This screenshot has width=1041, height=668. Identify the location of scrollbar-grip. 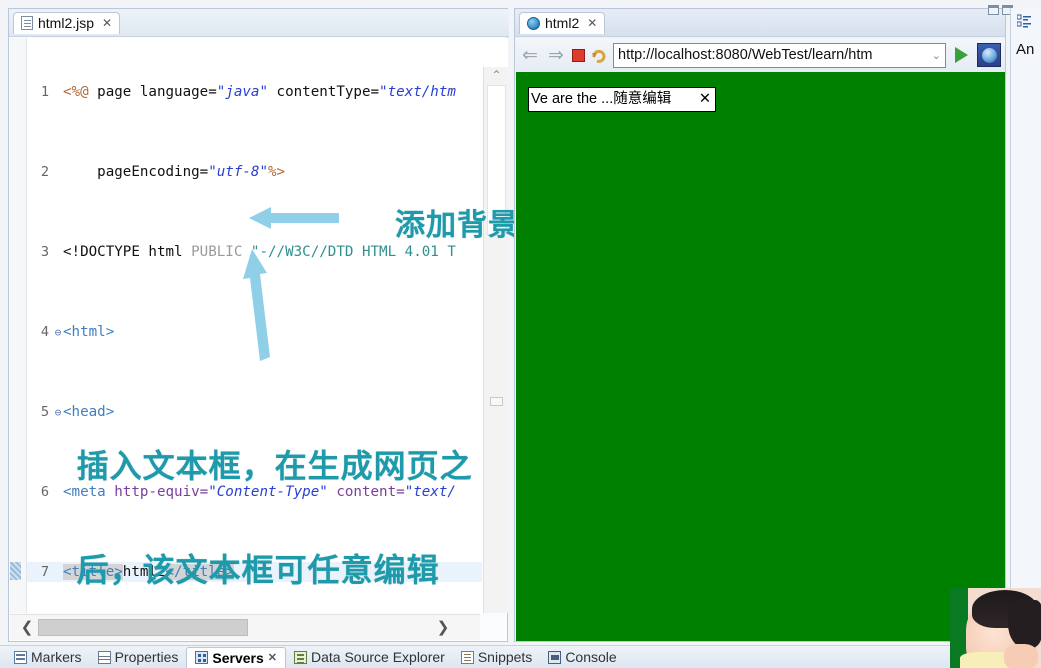
(496, 401).